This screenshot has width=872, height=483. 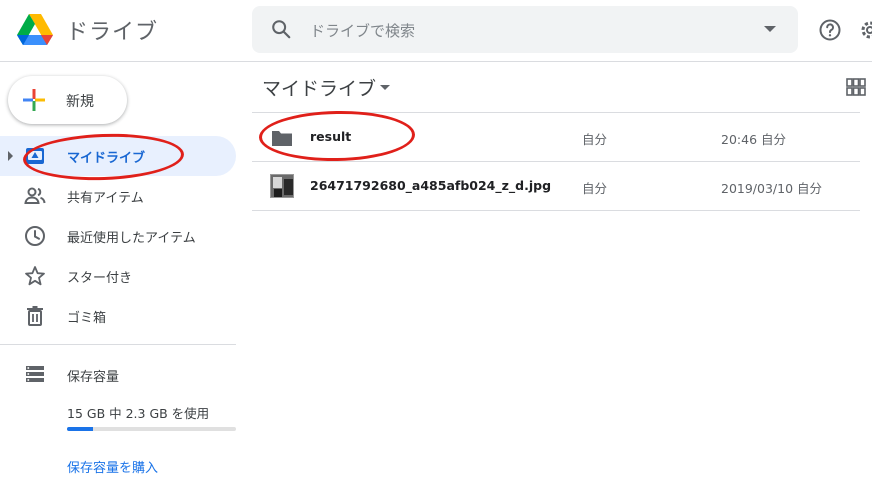 I want to click on sidebar-item-label: ゴミ箱, so click(x=87, y=318).